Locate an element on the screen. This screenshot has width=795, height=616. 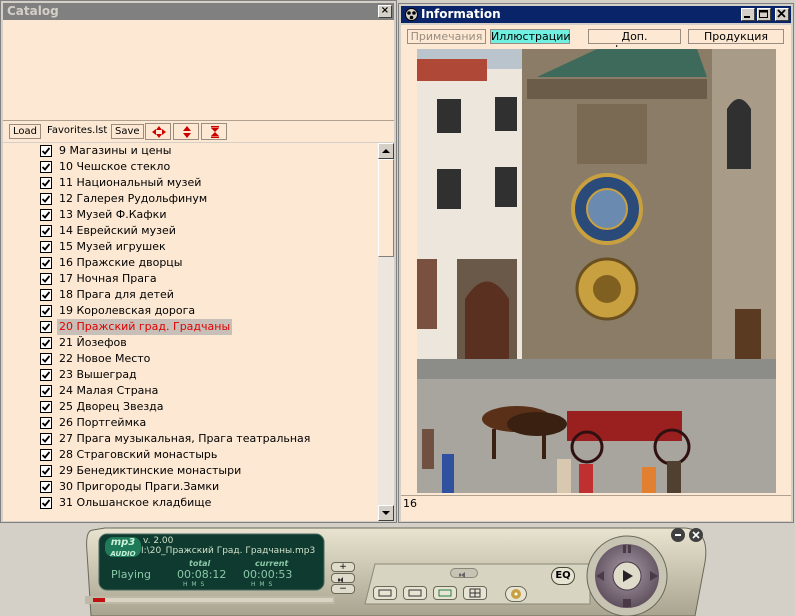
item-label: 11 Национальный музей is located at coordinates (130, 182).